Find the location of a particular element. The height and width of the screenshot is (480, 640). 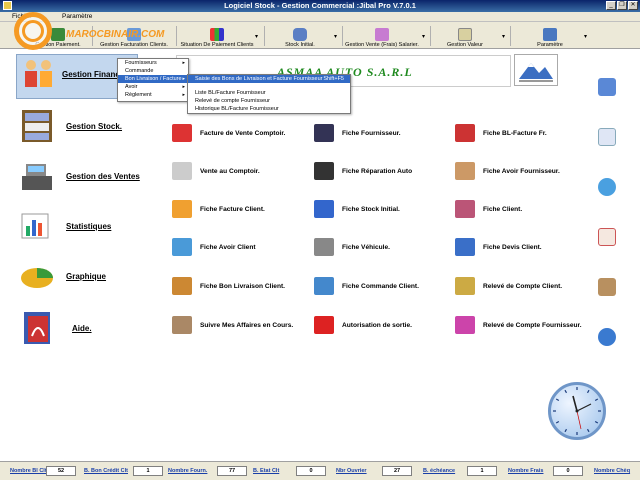

watermark-logo: MAROCBINAIR.COM is located at coordinates (82, 30).